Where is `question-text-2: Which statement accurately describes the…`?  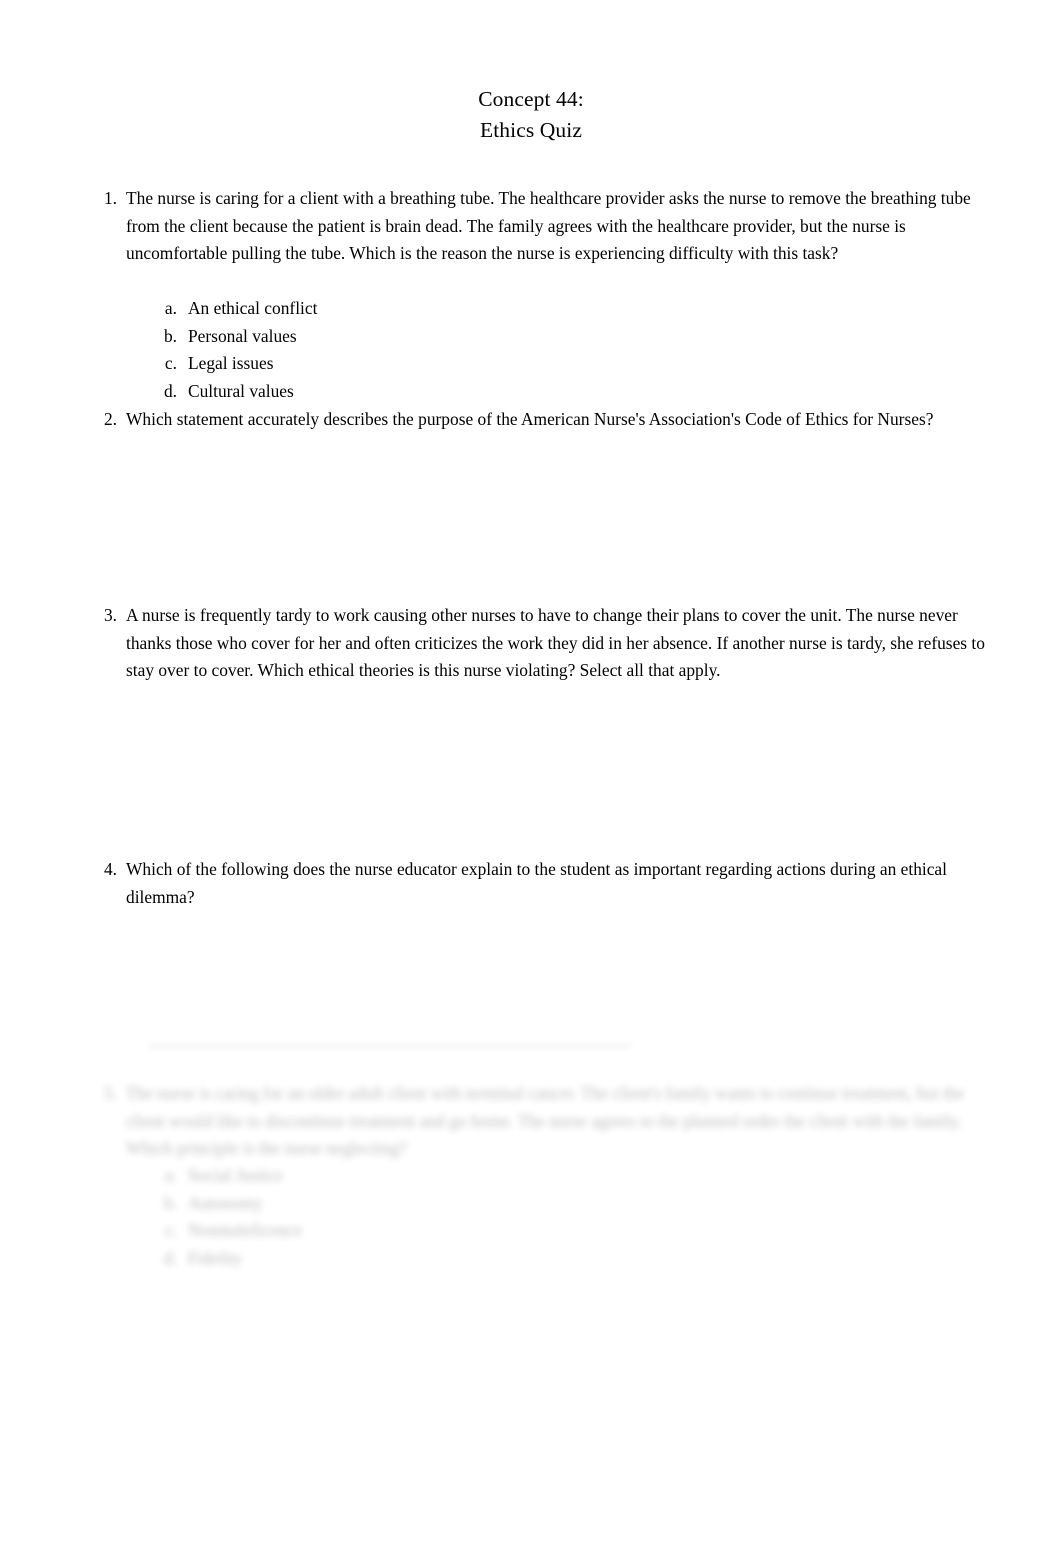
question-text-2: Which statement accurately describes the… is located at coordinates (530, 419).